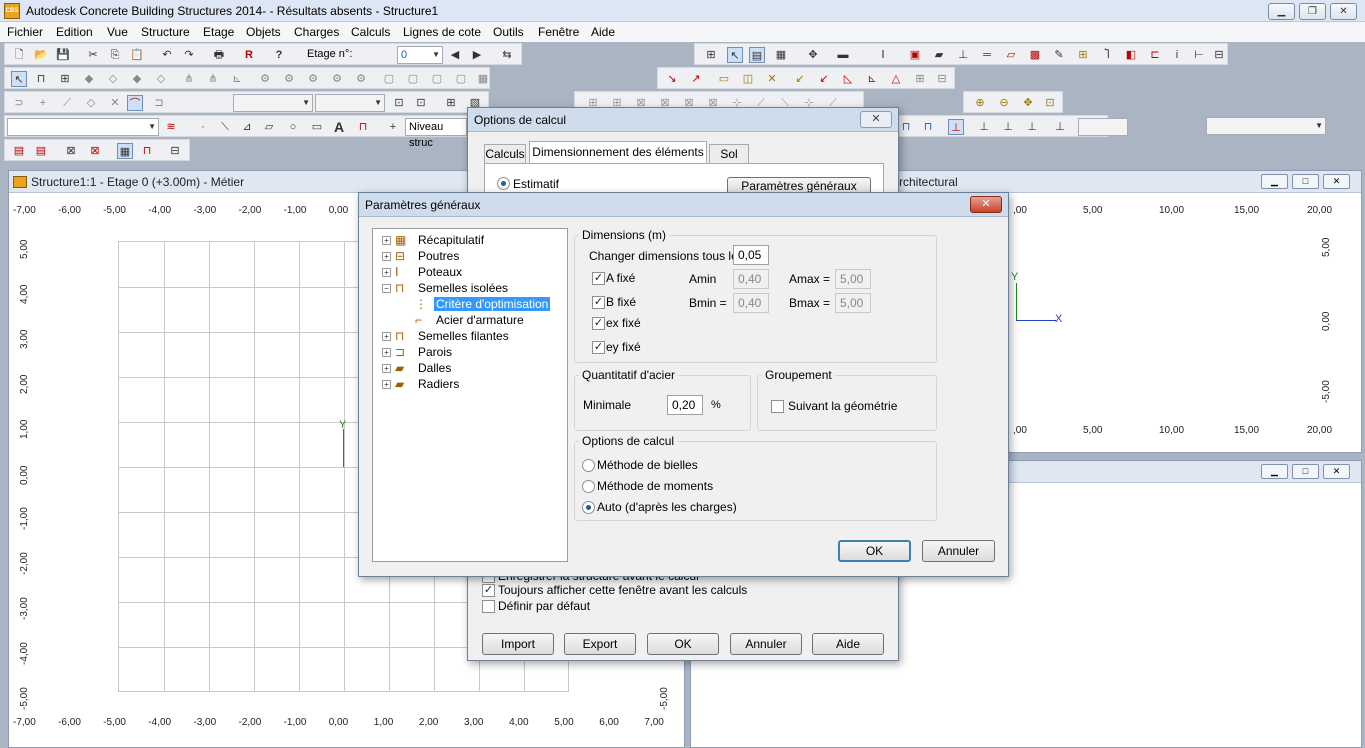 The height and width of the screenshot is (748, 1365). I want to click on polyline-icon: ⊿, so click(247, 127).